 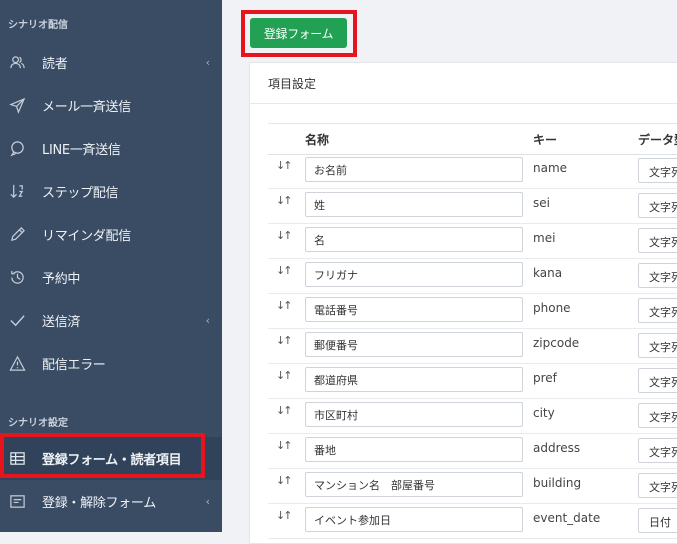 What do you see at coordinates (545, 140) in the screenshot?
I see `column-header-key: キー` at bounding box center [545, 140].